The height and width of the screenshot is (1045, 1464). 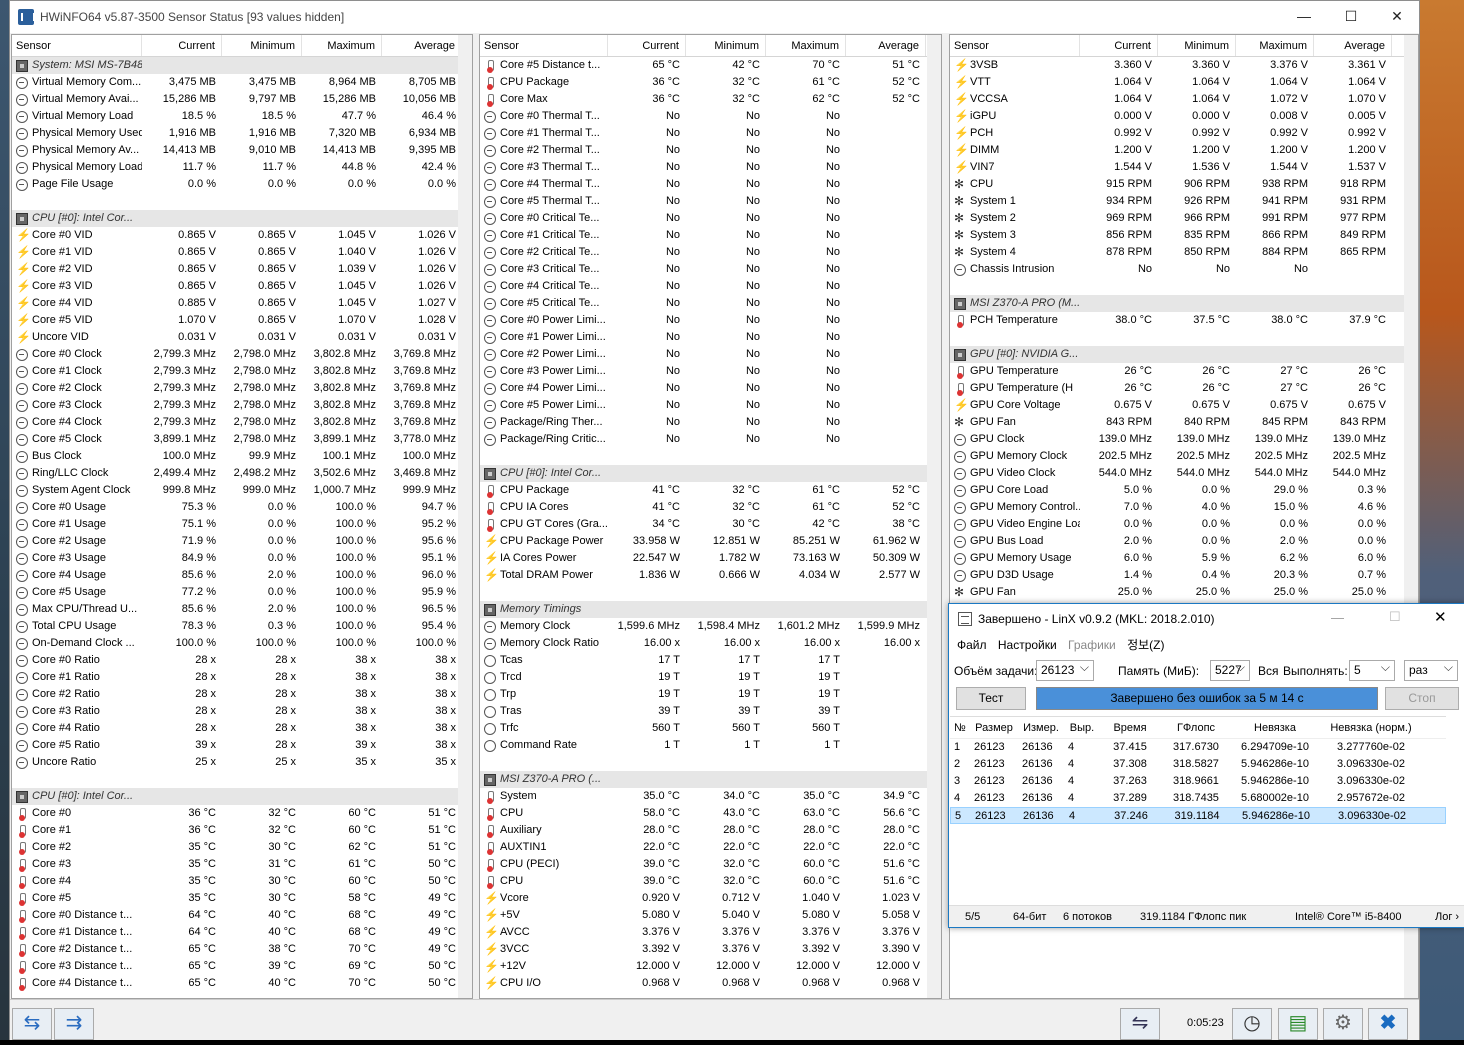 I want to click on sensor-row: Core #5 Critical Te... No No No, so click(x=710, y=303).